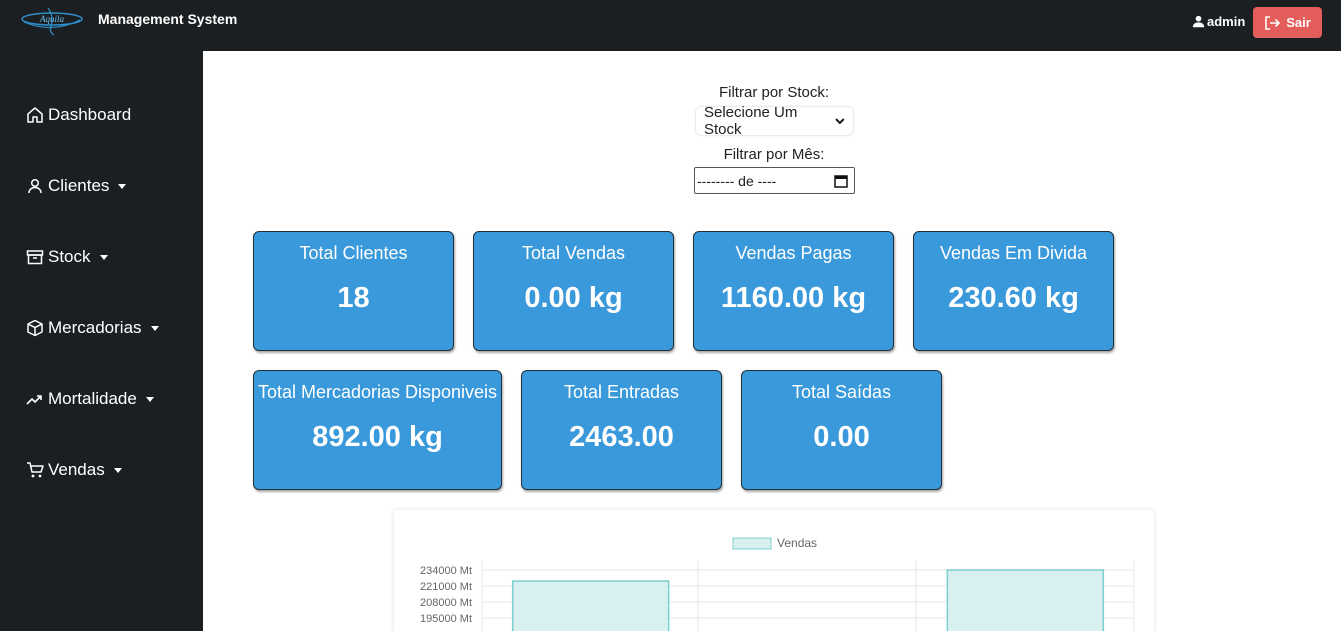 This screenshot has height=631, width=1341. Describe the element at coordinates (35, 328) in the screenshot. I see `package-icon` at that location.